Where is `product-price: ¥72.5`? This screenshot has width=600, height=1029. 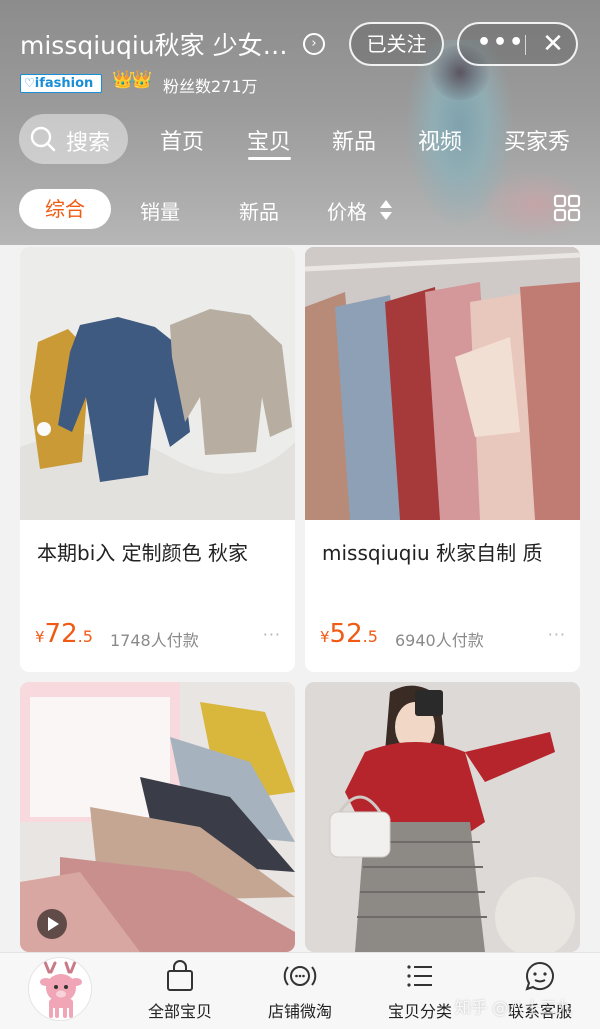
product-price: ¥72.5 is located at coordinates (64, 634).